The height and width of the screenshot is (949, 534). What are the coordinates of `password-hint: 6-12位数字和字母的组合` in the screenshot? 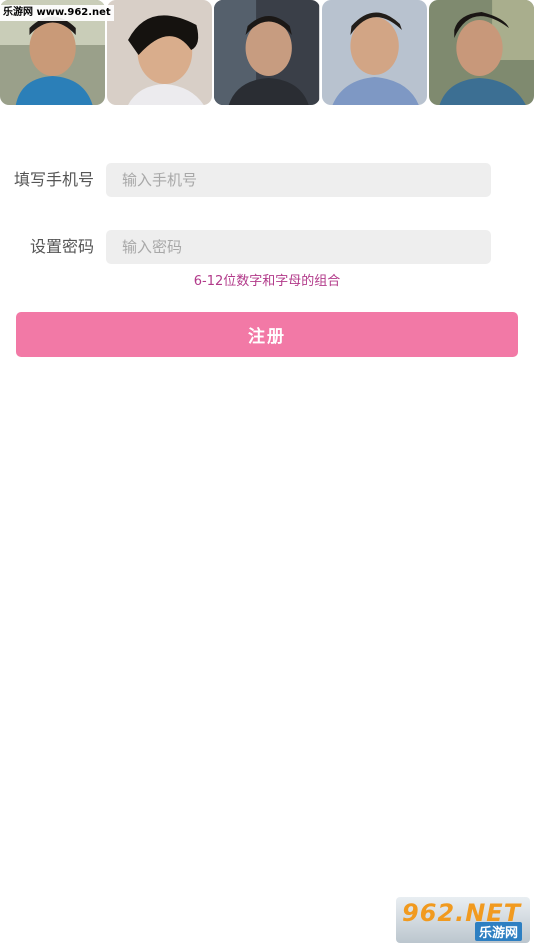 It's located at (267, 281).